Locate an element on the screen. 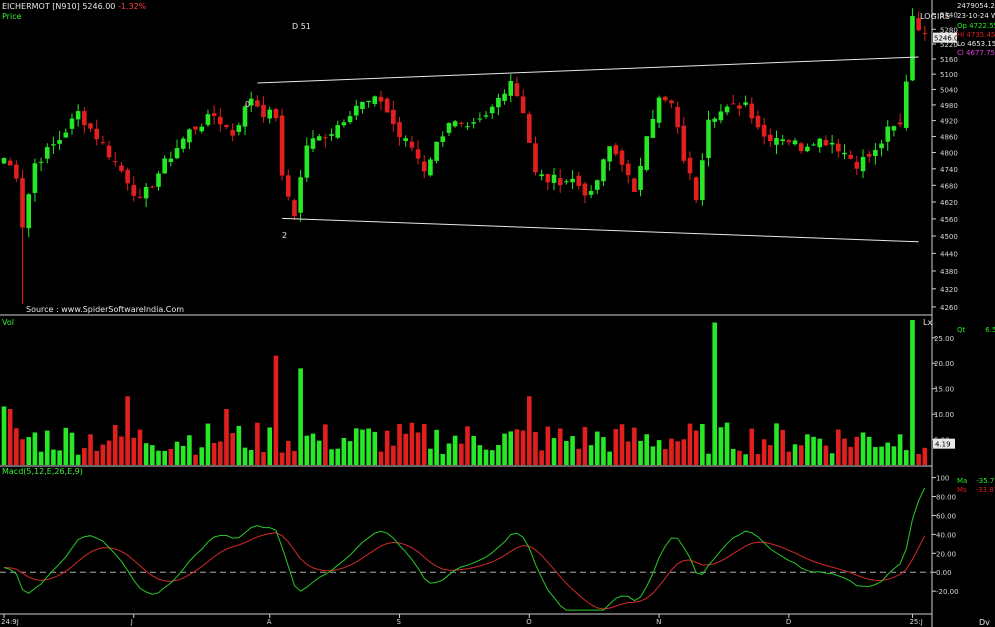  info-open: Op 4722.55 is located at coordinates (976, 26).